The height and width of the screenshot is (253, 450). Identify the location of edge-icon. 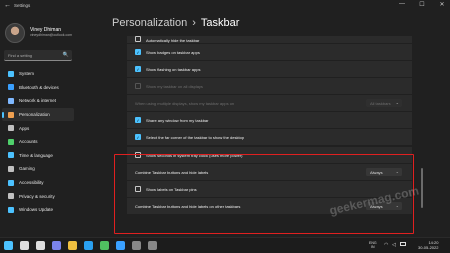
(88, 245).